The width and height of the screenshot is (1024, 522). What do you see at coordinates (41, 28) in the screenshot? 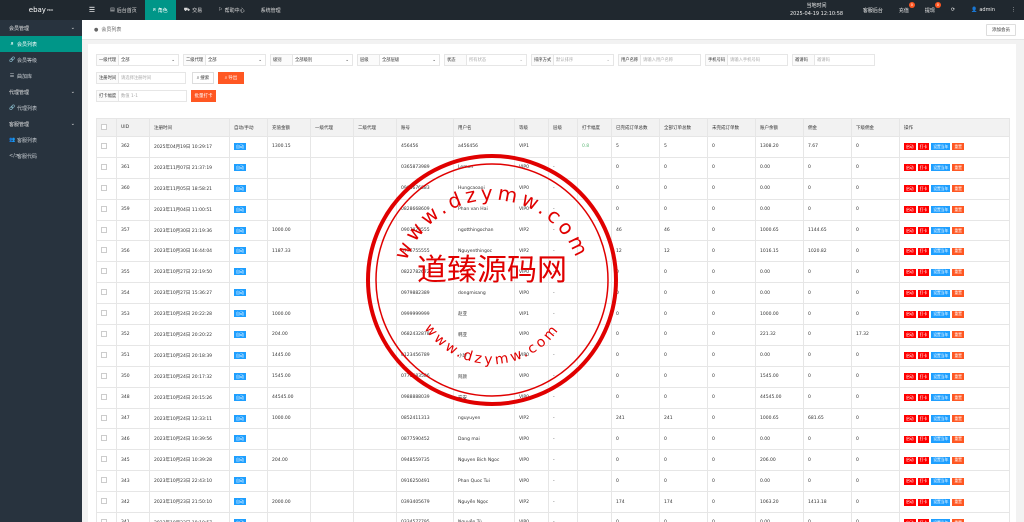
I see `sidebar-group: 会员管理 ⌄` at bounding box center [41, 28].